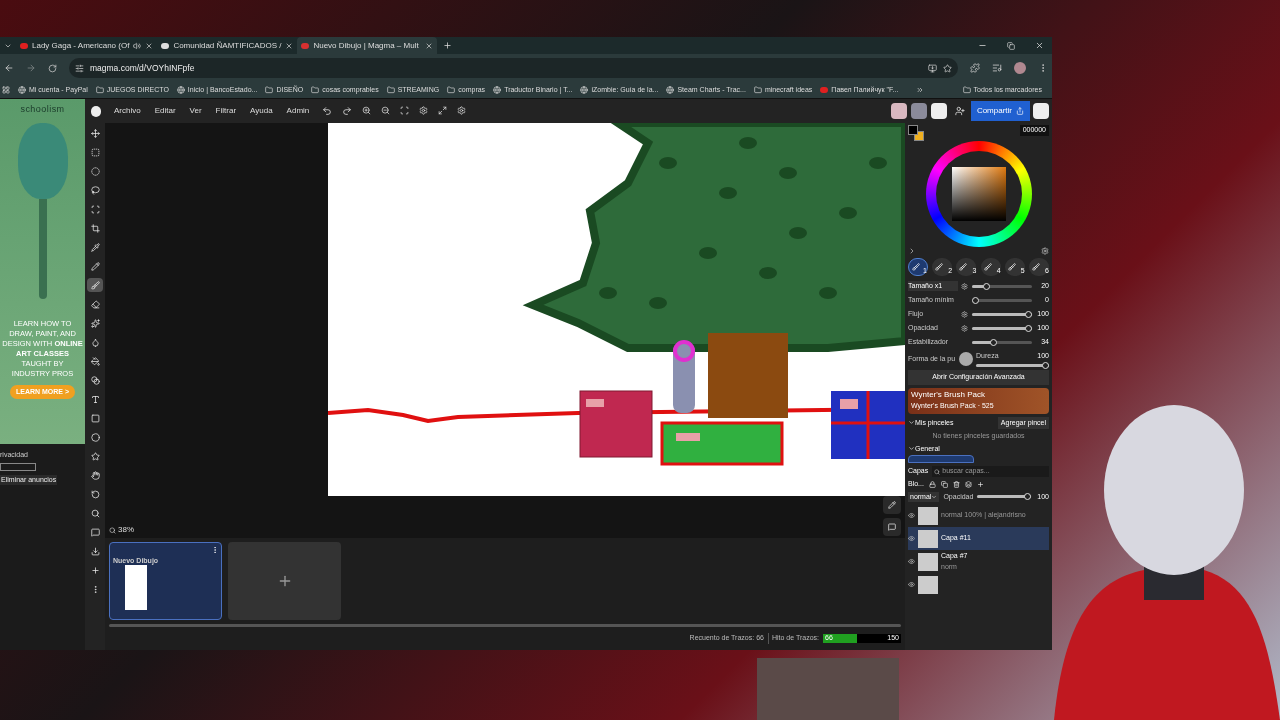 This screenshot has height=720, width=1280. I want to click on more-icon, so click(215, 550).